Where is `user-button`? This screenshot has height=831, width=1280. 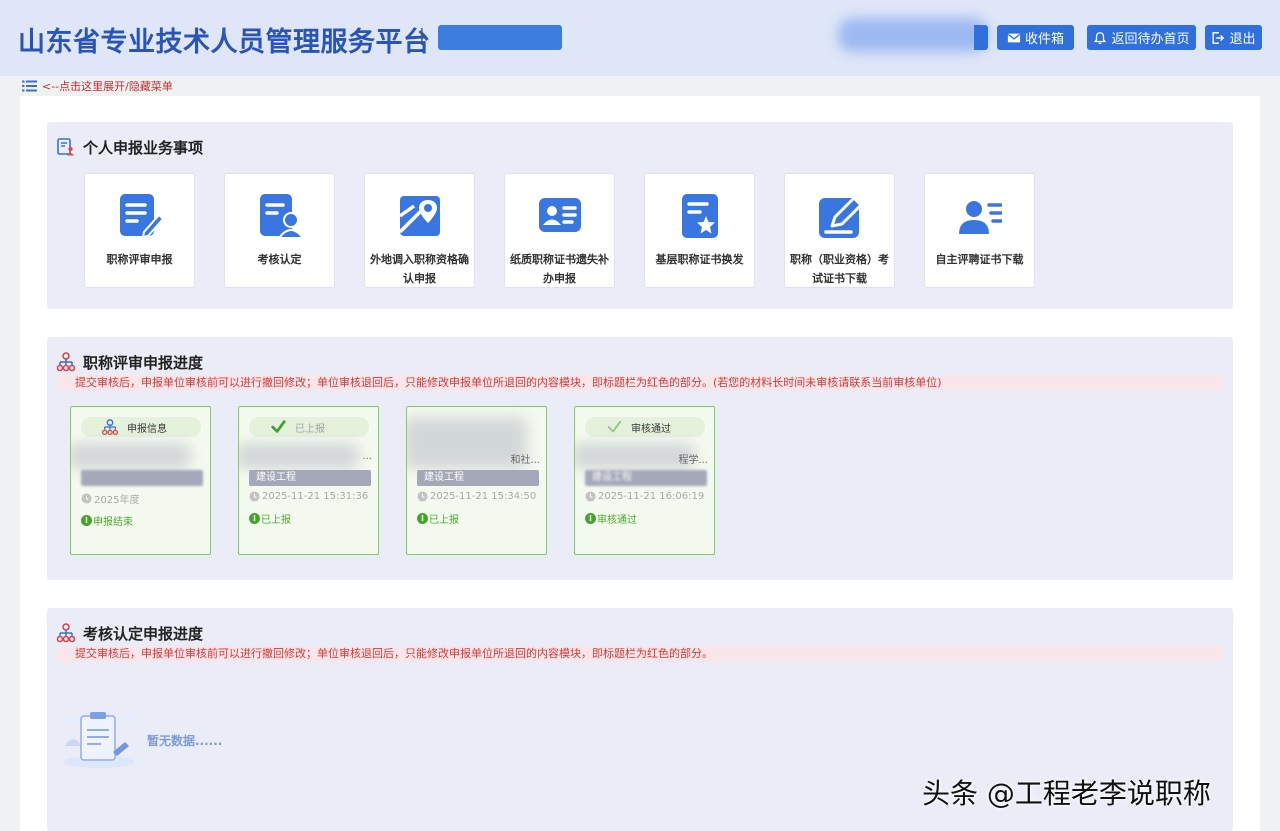 user-button is located at coordinates (981, 37).